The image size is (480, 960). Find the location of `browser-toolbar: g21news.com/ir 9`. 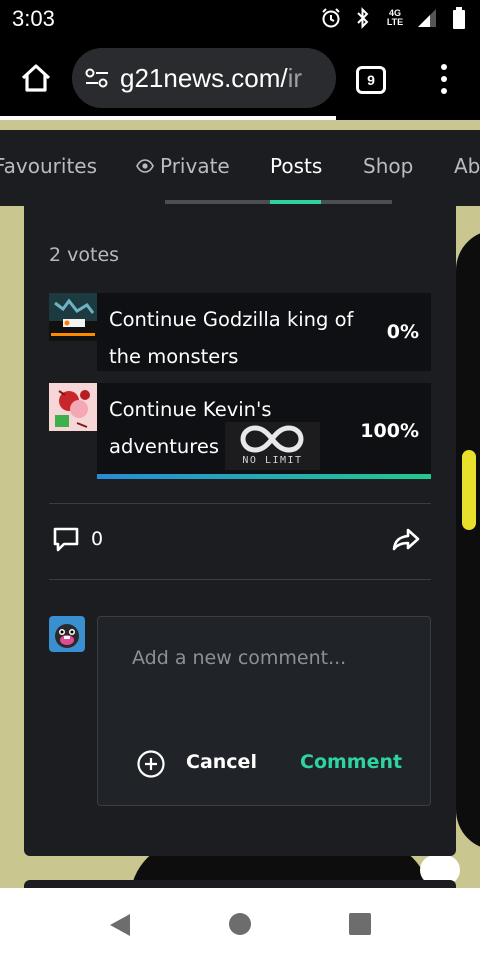

browser-toolbar: g21news.com/ir 9 is located at coordinates (240, 79).